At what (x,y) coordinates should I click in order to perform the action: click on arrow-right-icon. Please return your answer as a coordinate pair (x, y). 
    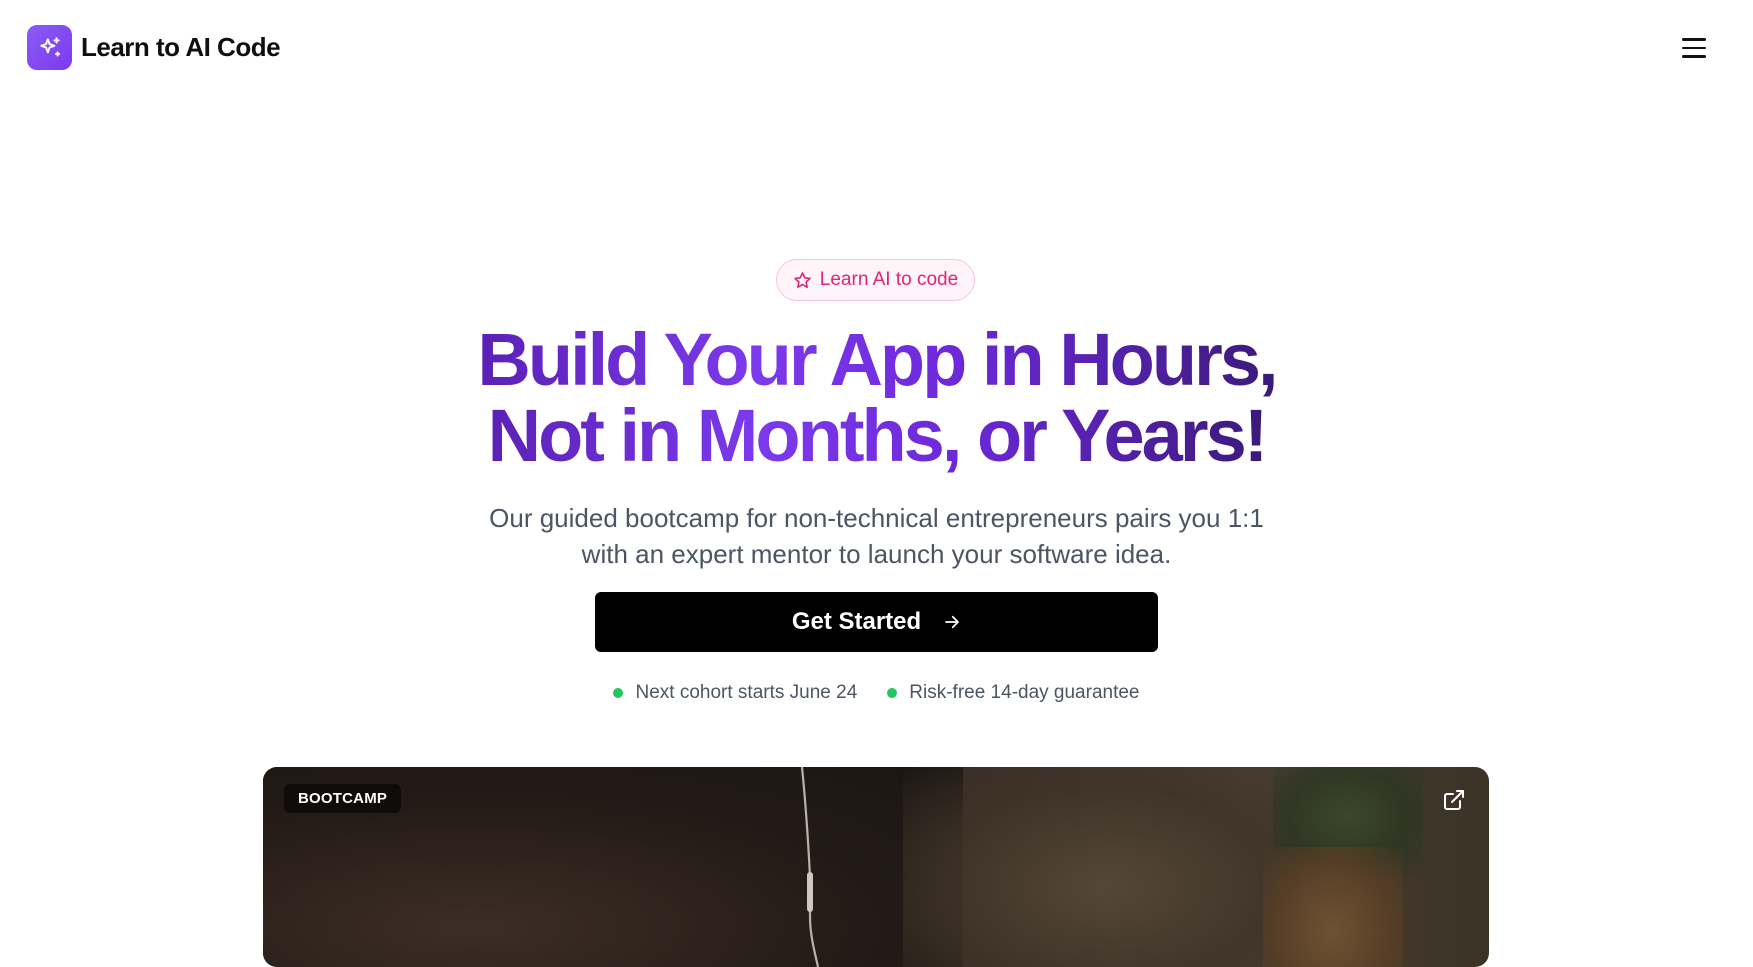
    Looking at the image, I should click on (952, 622).